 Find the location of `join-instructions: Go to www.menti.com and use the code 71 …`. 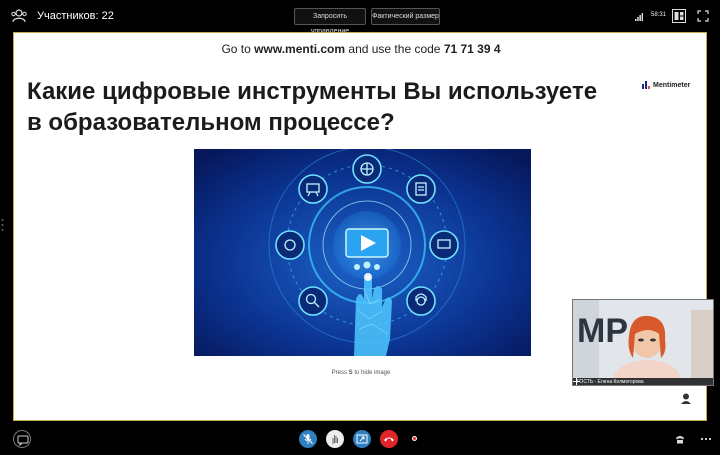

join-instructions: Go to www.menti.com and use the code 71 … is located at coordinates (361, 49).